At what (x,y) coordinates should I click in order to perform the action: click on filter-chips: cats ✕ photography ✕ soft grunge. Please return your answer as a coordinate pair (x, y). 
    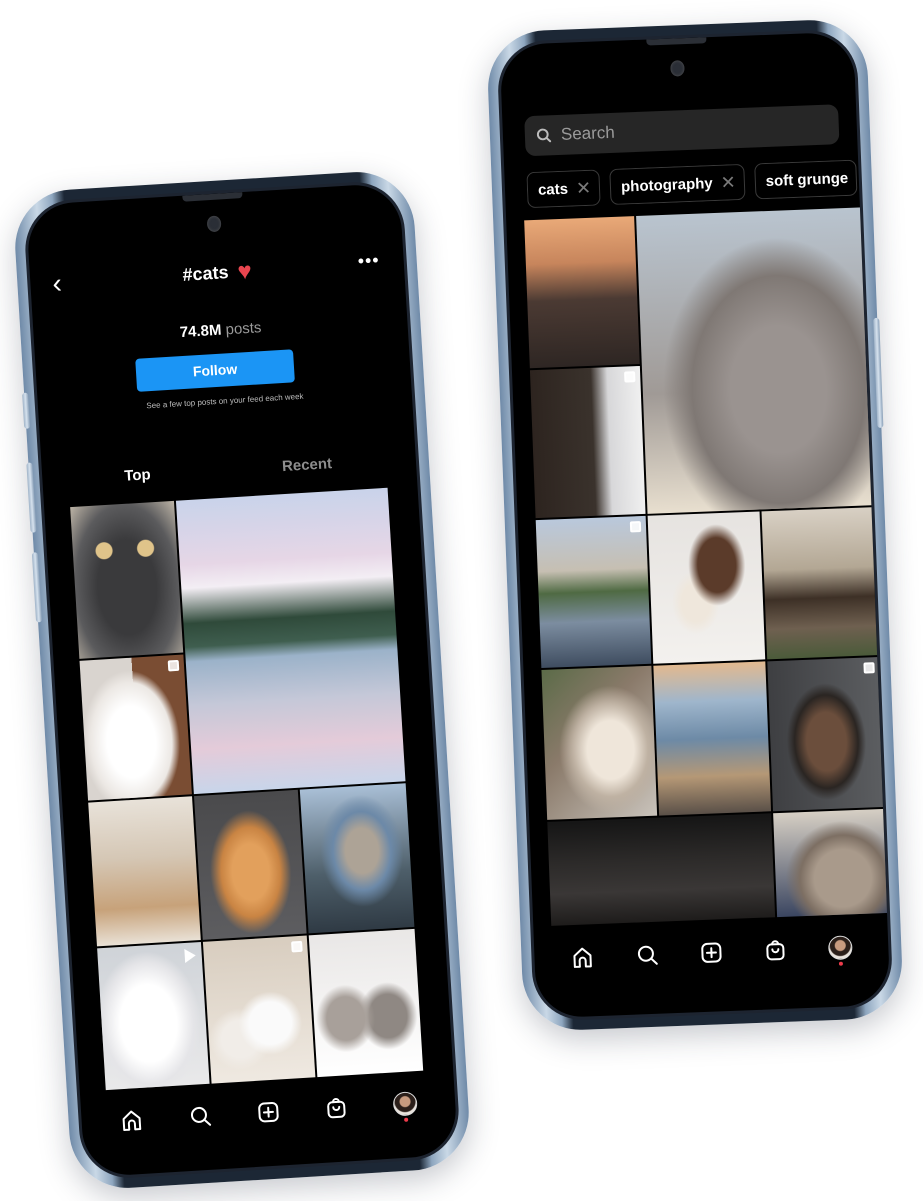
    Looking at the image, I should click on (692, 184).